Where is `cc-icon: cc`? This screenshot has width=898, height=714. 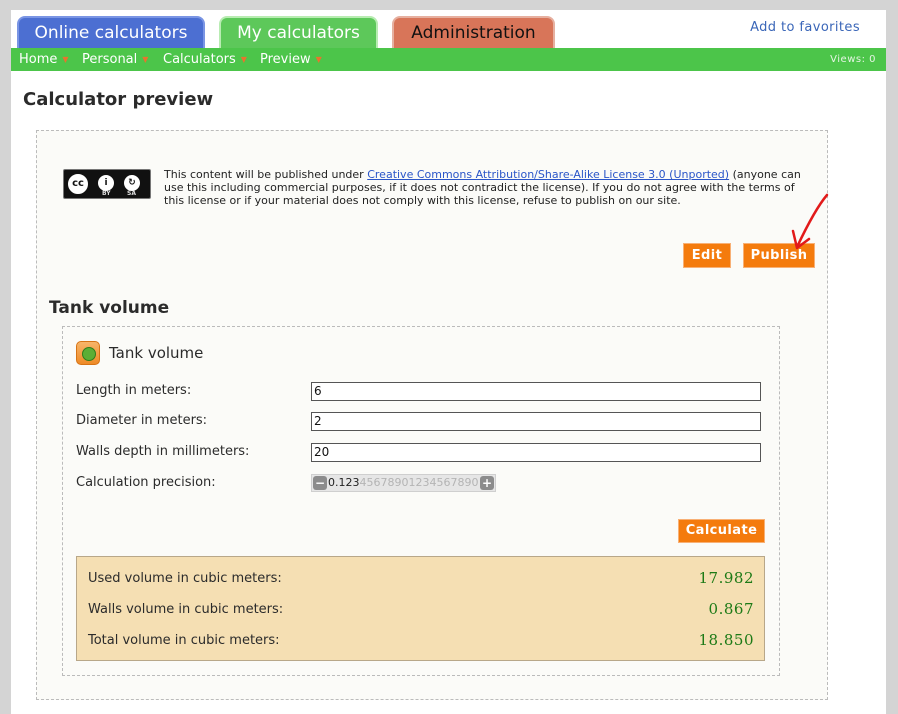 cc-icon: cc is located at coordinates (78, 184).